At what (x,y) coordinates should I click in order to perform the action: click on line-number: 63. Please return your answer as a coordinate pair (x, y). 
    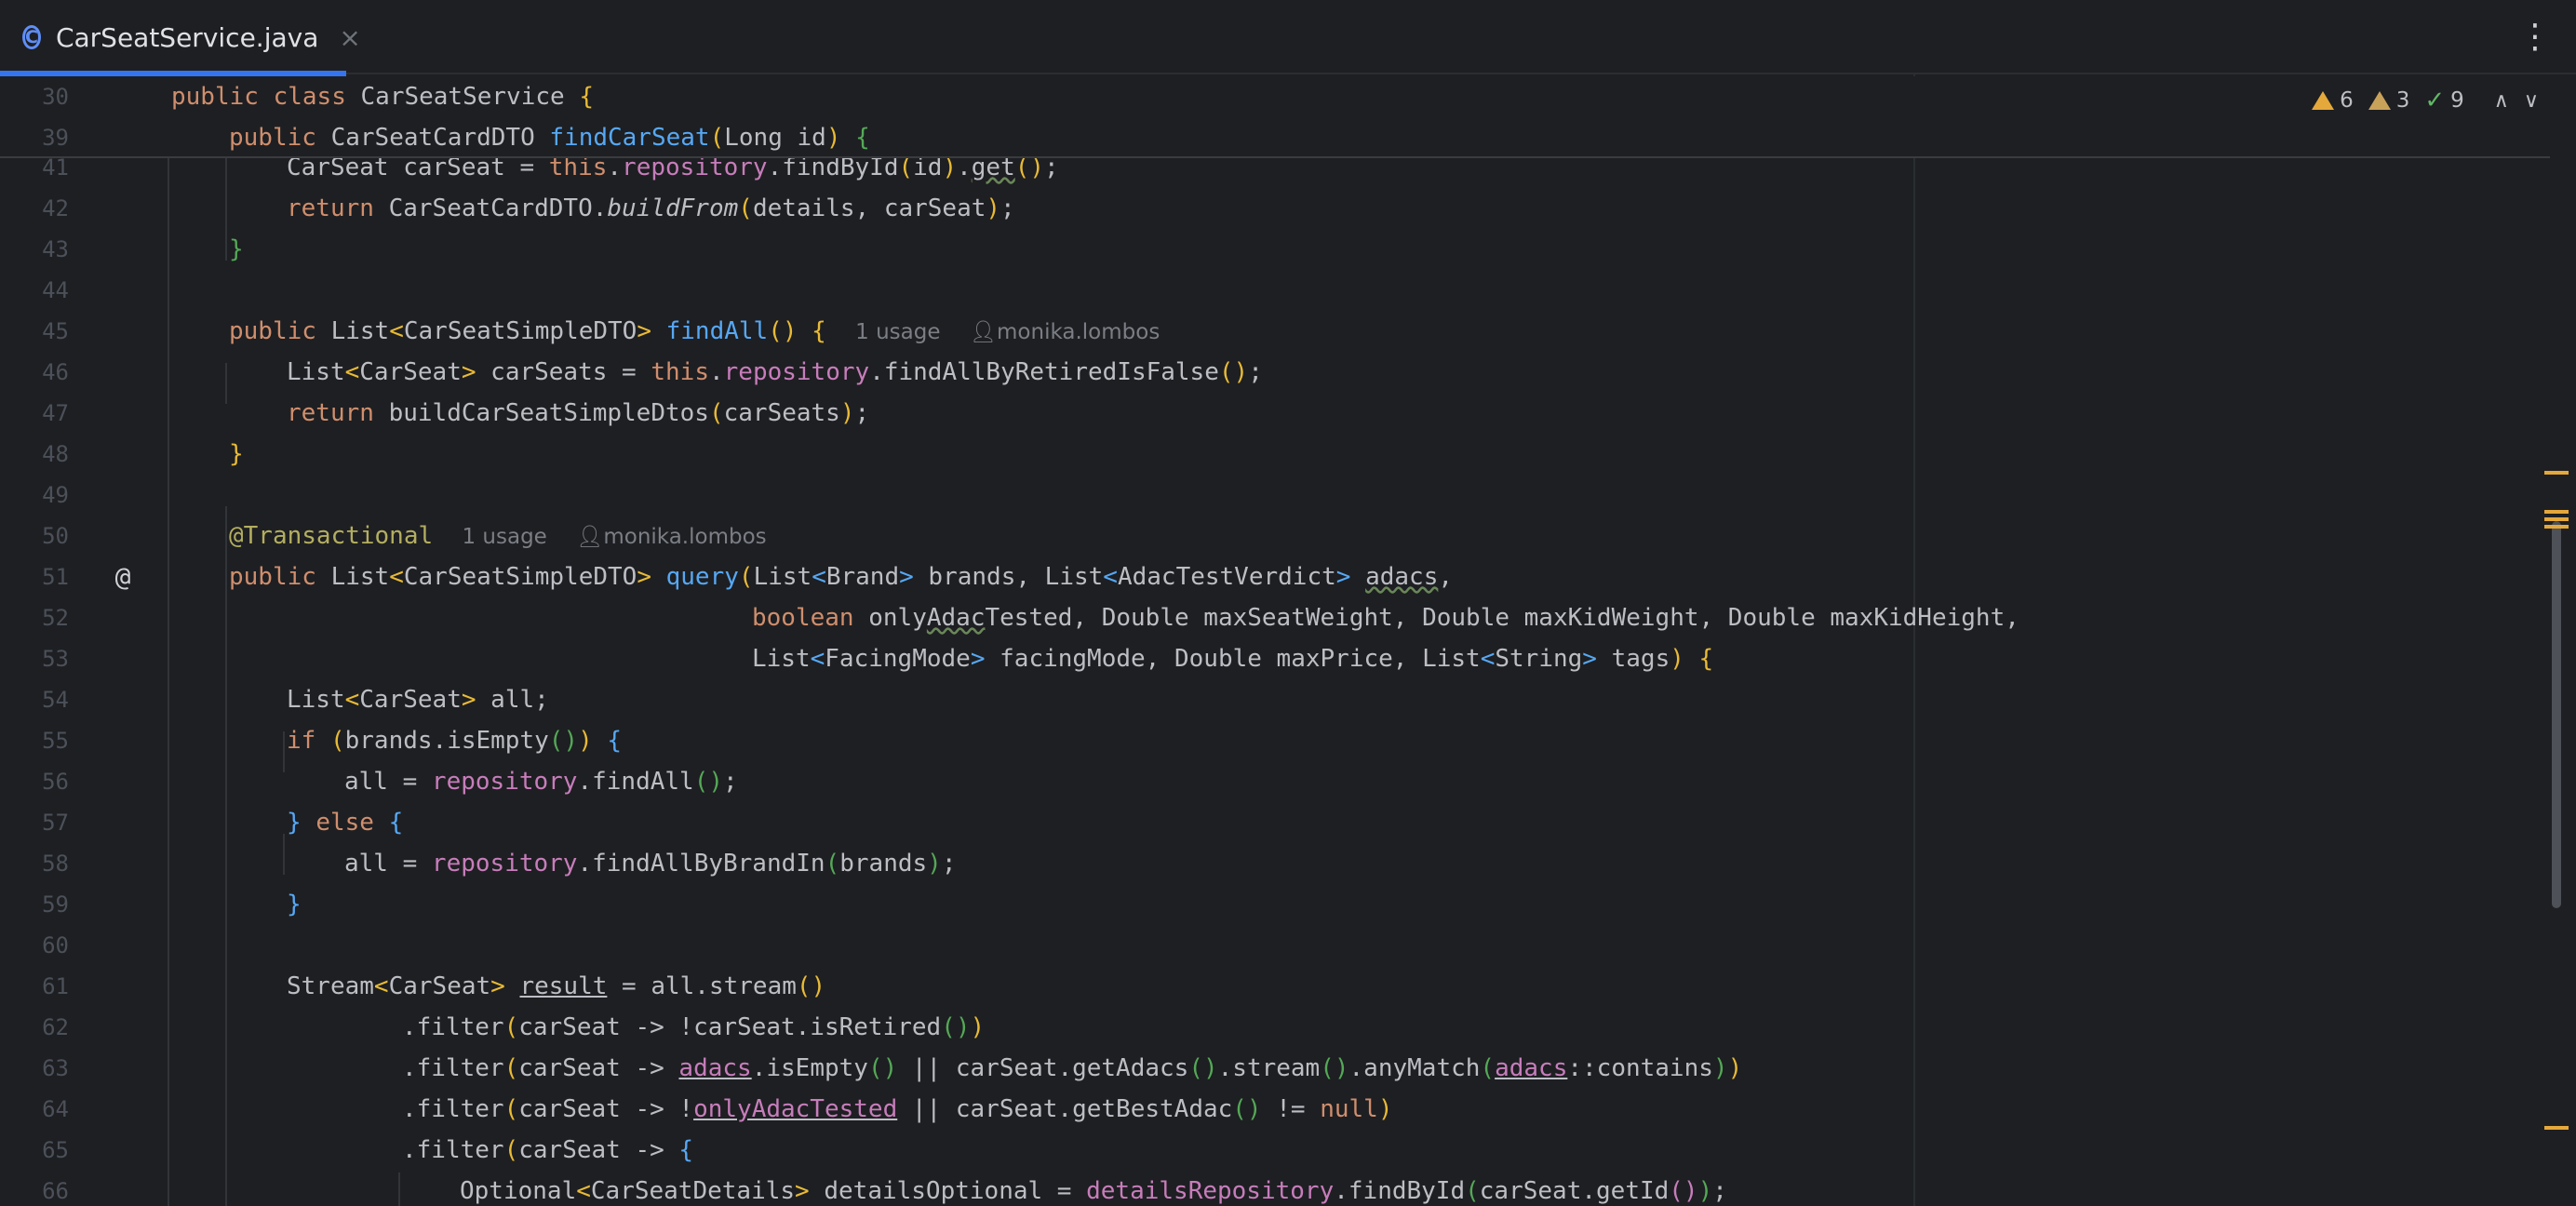
    Looking at the image, I should click on (55, 1068).